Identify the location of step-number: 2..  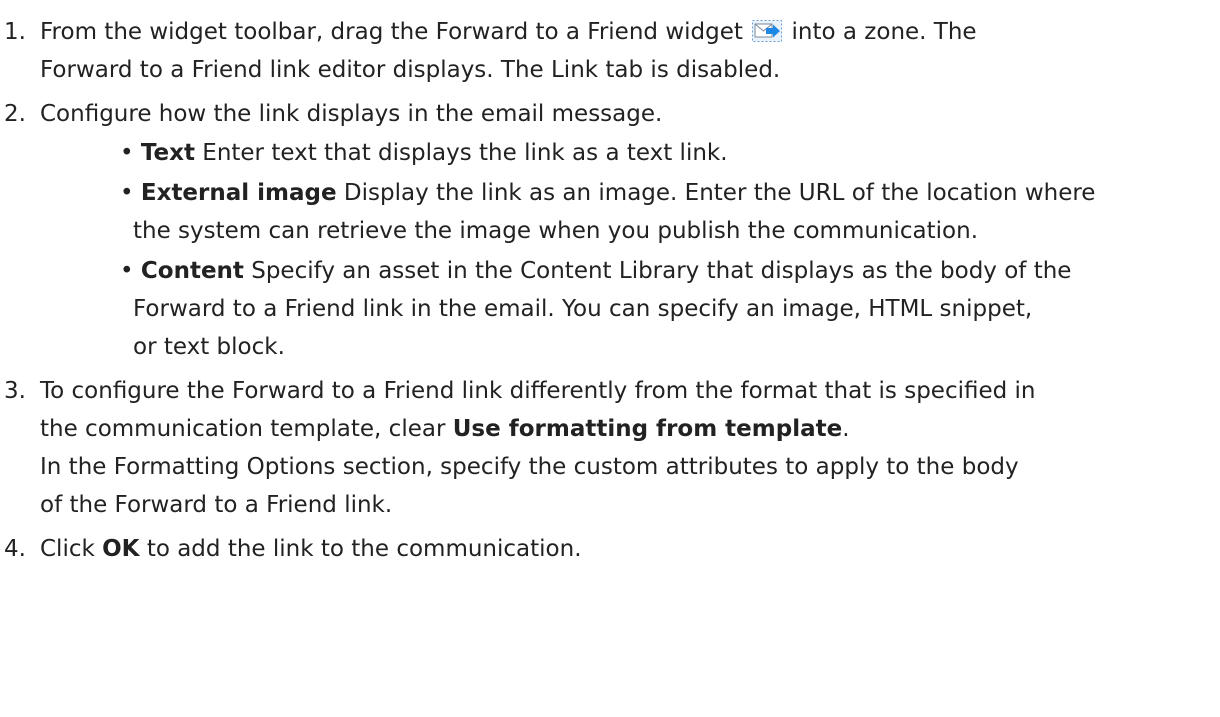
(15, 114).